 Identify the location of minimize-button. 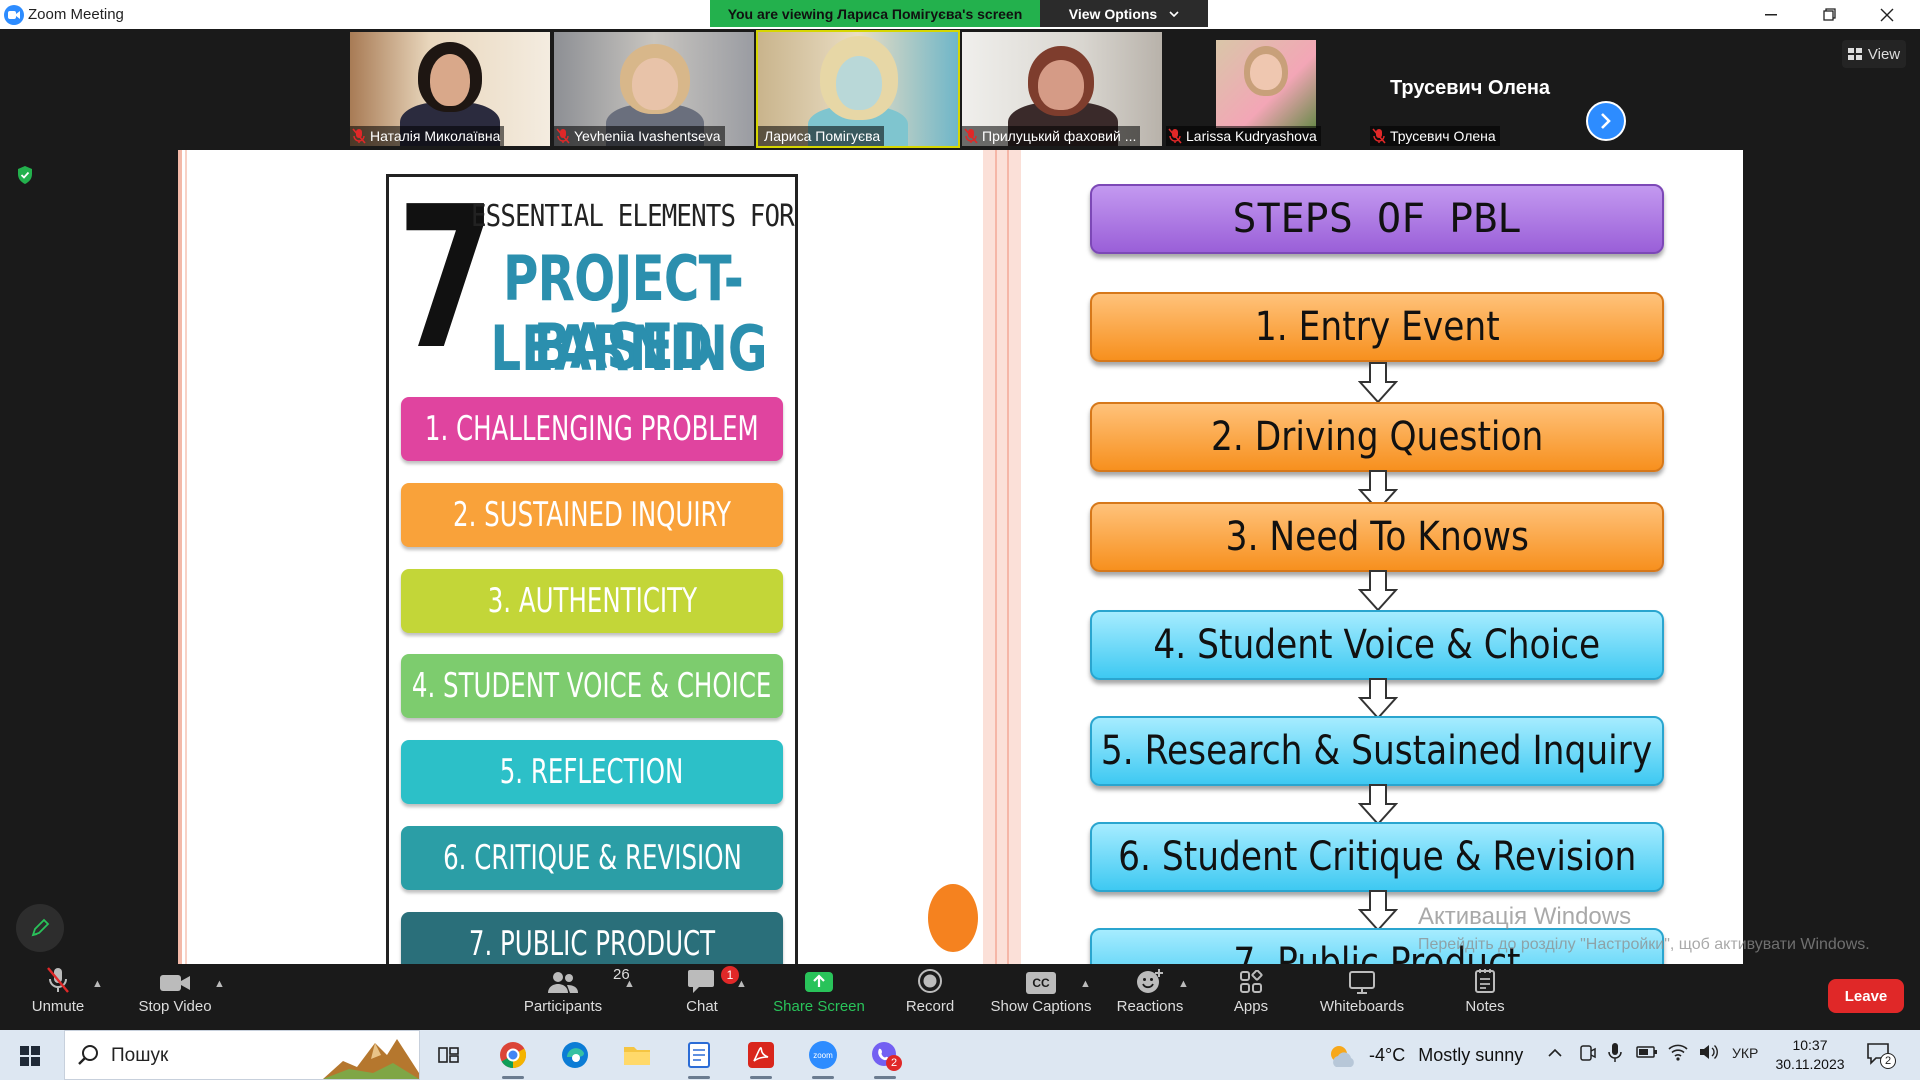
(1771, 14).